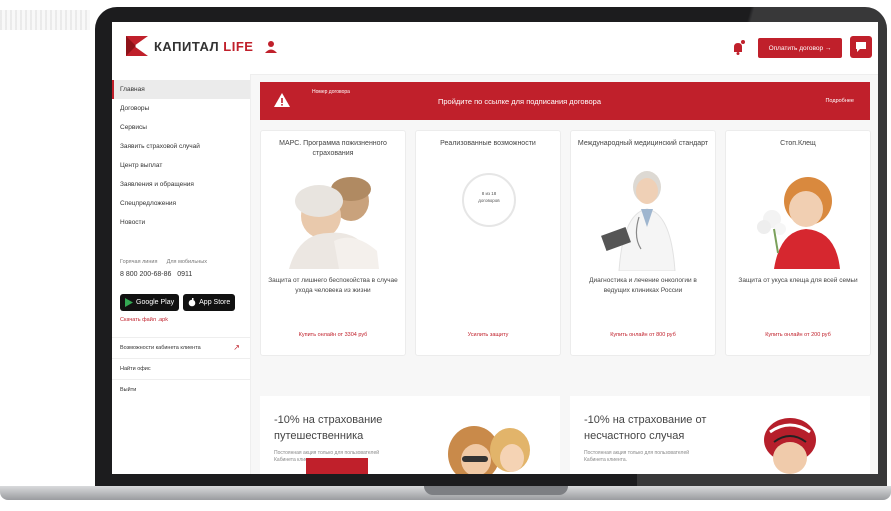 The height and width of the screenshot is (511, 891). Describe the element at coordinates (181, 222) in the screenshot. I see `sidebar-item-news: Новости` at that location.